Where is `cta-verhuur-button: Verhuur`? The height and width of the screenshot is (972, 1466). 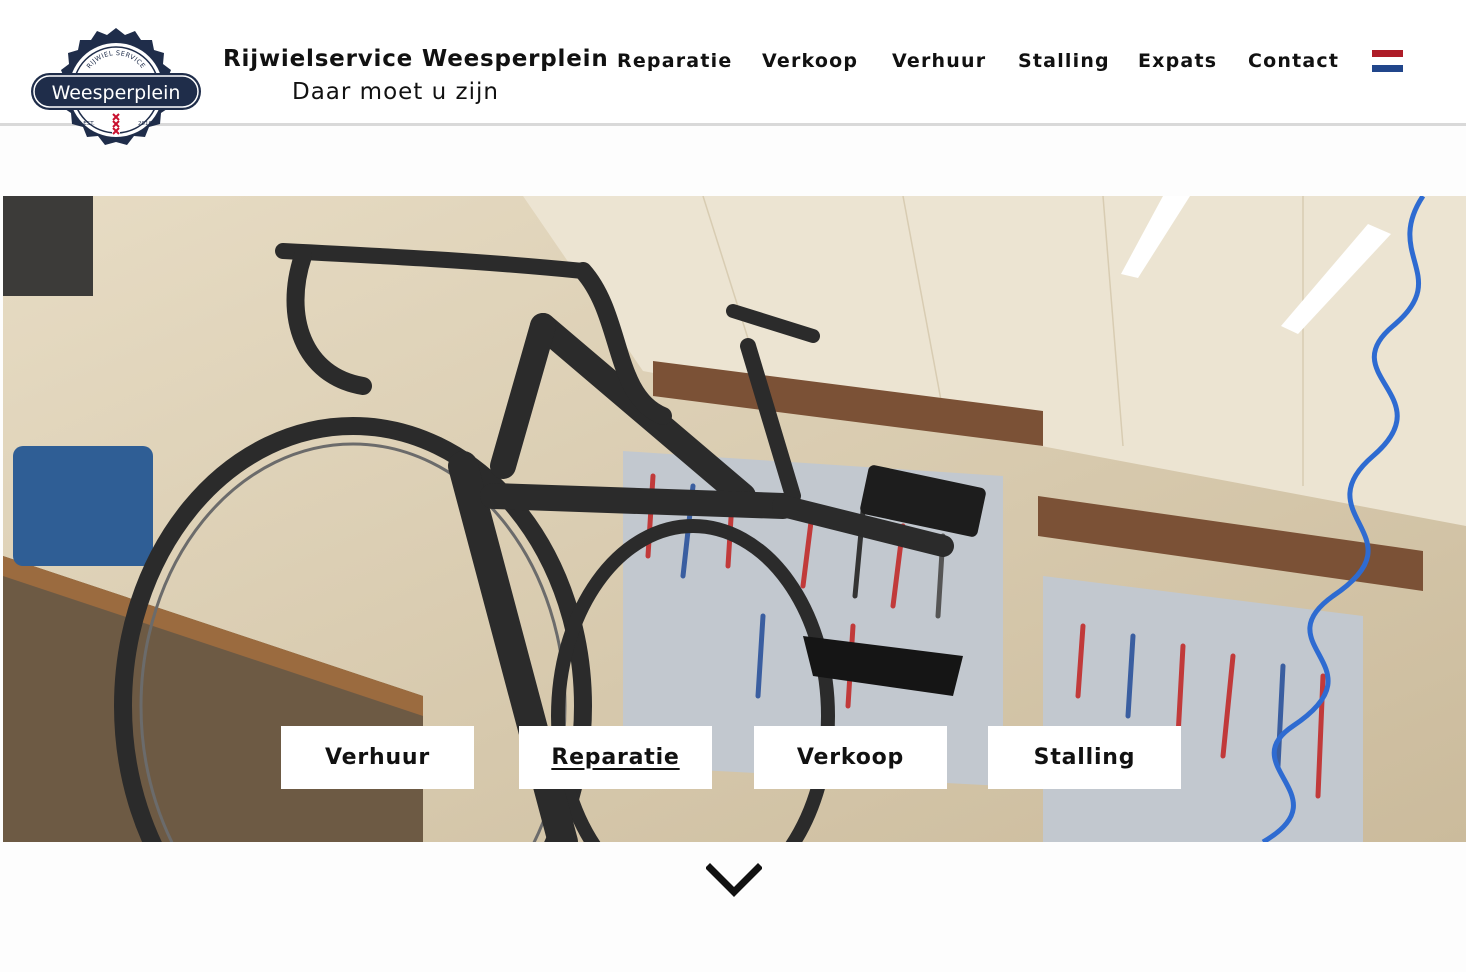
cta-verhuur-button: Verhuur is located at coordinates (377, 757).